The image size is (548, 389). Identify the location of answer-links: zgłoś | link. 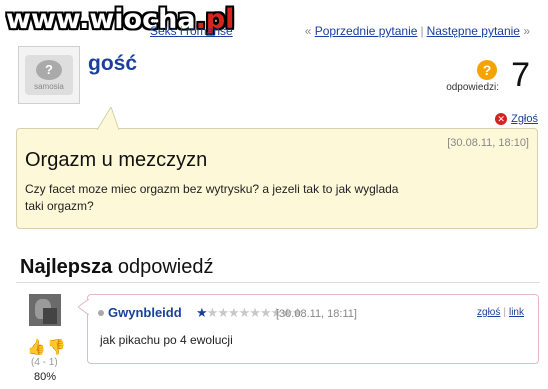
(500, 312).